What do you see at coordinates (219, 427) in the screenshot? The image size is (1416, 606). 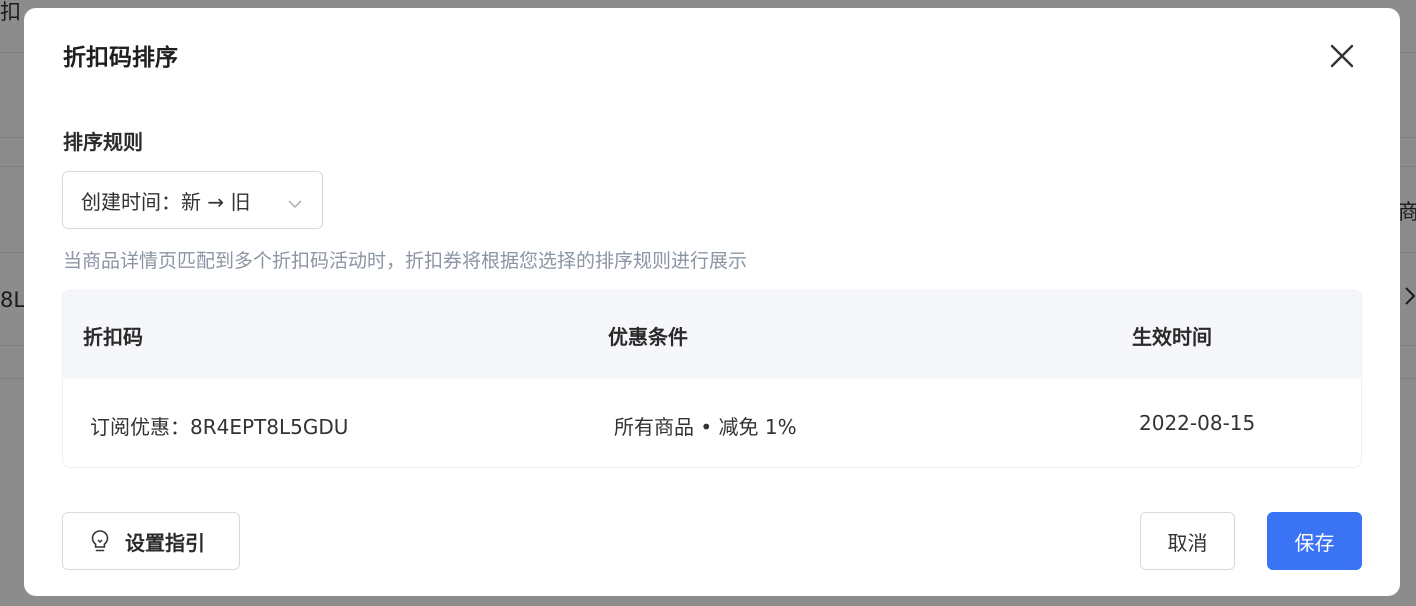 I see `cell-code: 订阅优惠：8R4EPT8L5GDU` at bounding box center [219, 427].